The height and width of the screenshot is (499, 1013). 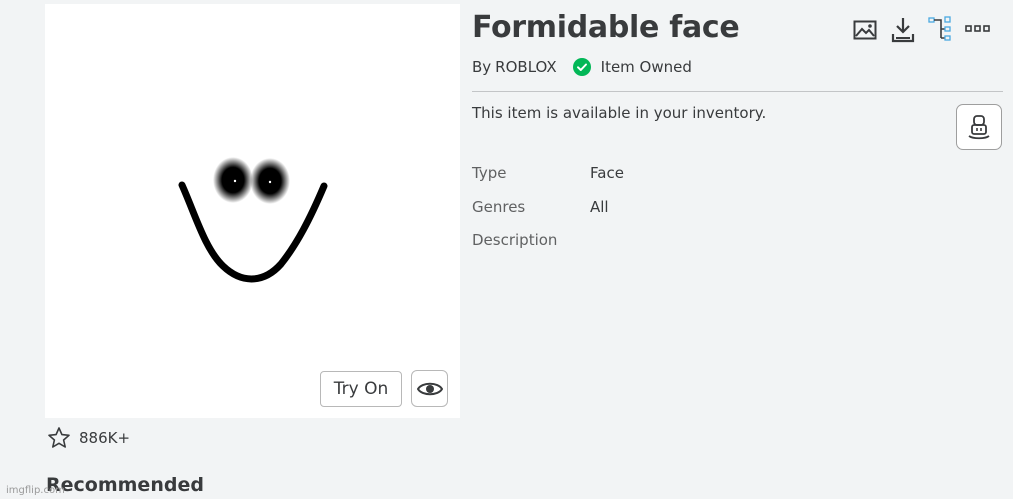 I want to click on favorites: 886K+, so click(x=88, y=438).